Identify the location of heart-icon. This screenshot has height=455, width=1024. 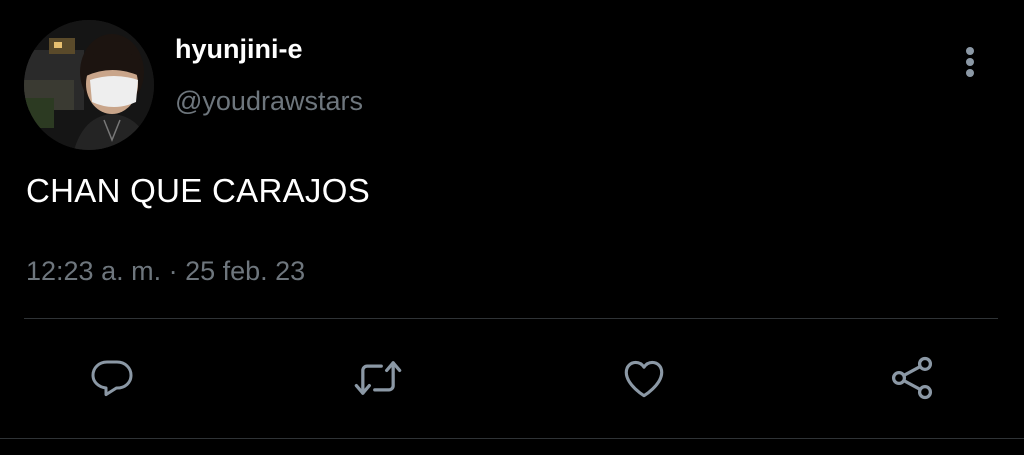
(644, 379).